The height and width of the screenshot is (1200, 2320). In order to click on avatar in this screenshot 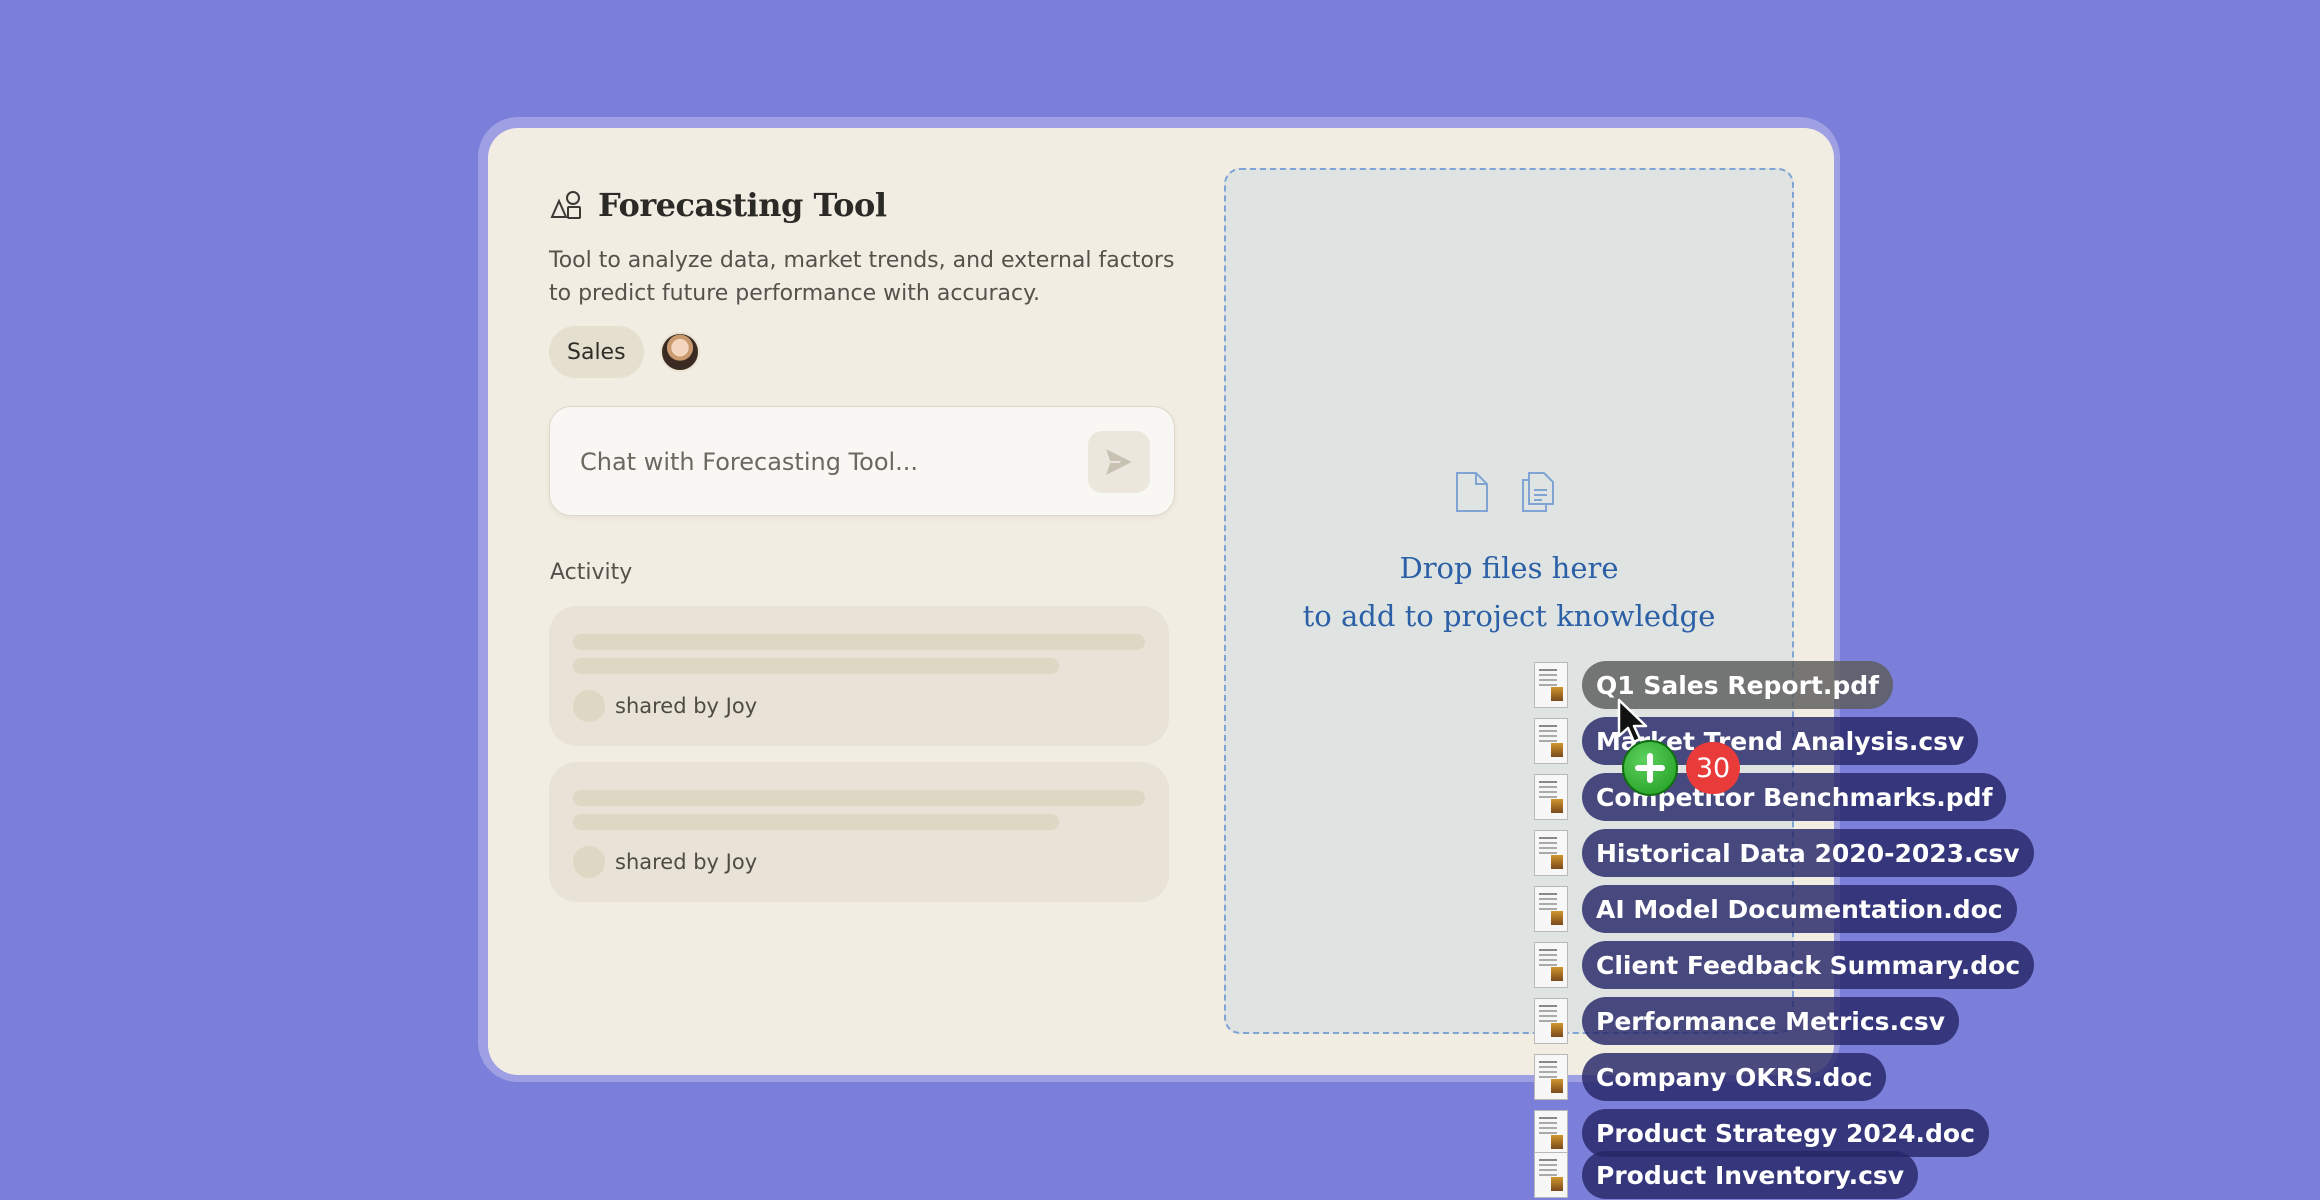, I will do `click(679, 352)`.